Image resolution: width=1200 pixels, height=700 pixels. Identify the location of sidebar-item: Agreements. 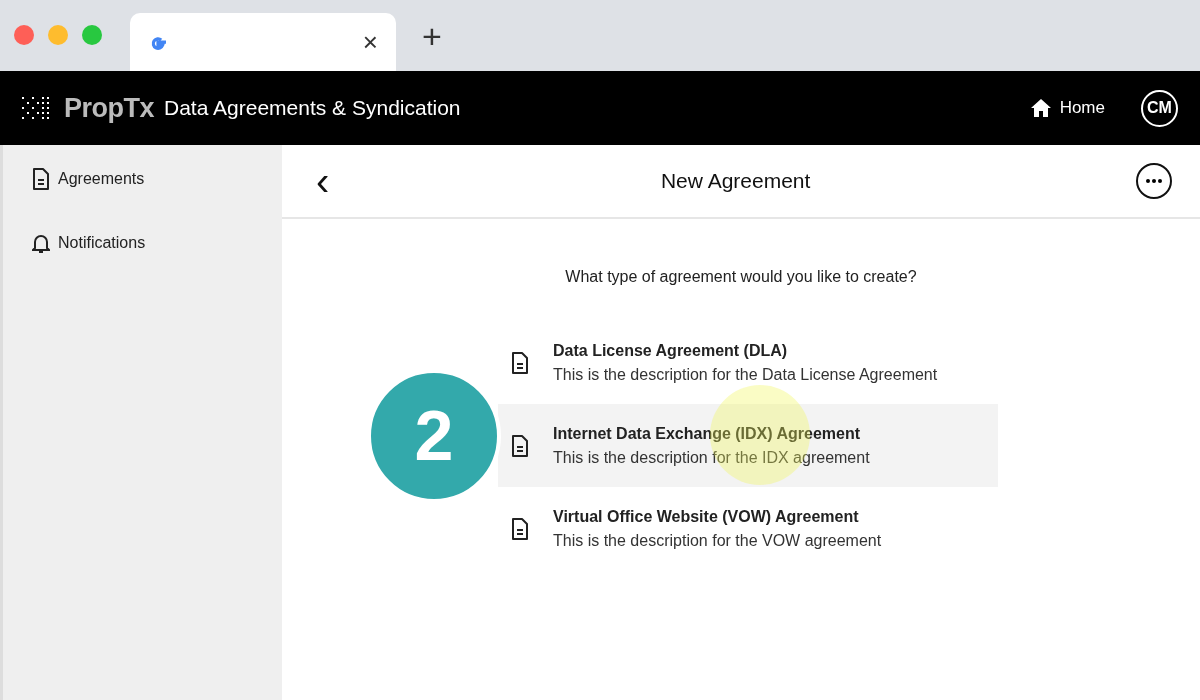
(142, 179).